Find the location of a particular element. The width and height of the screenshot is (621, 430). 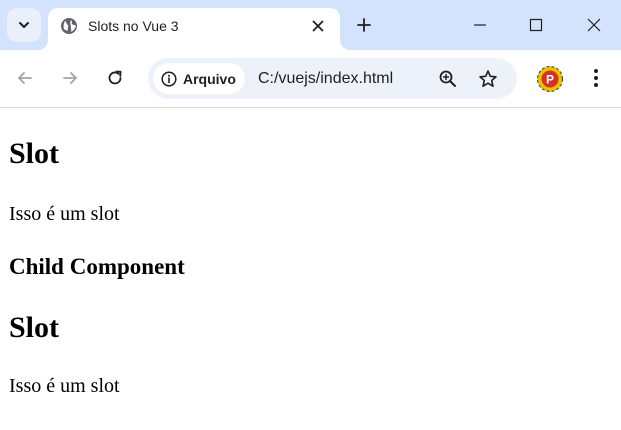

browser-tab: Slots no Vue 3 is located at coordinates (194, 29).